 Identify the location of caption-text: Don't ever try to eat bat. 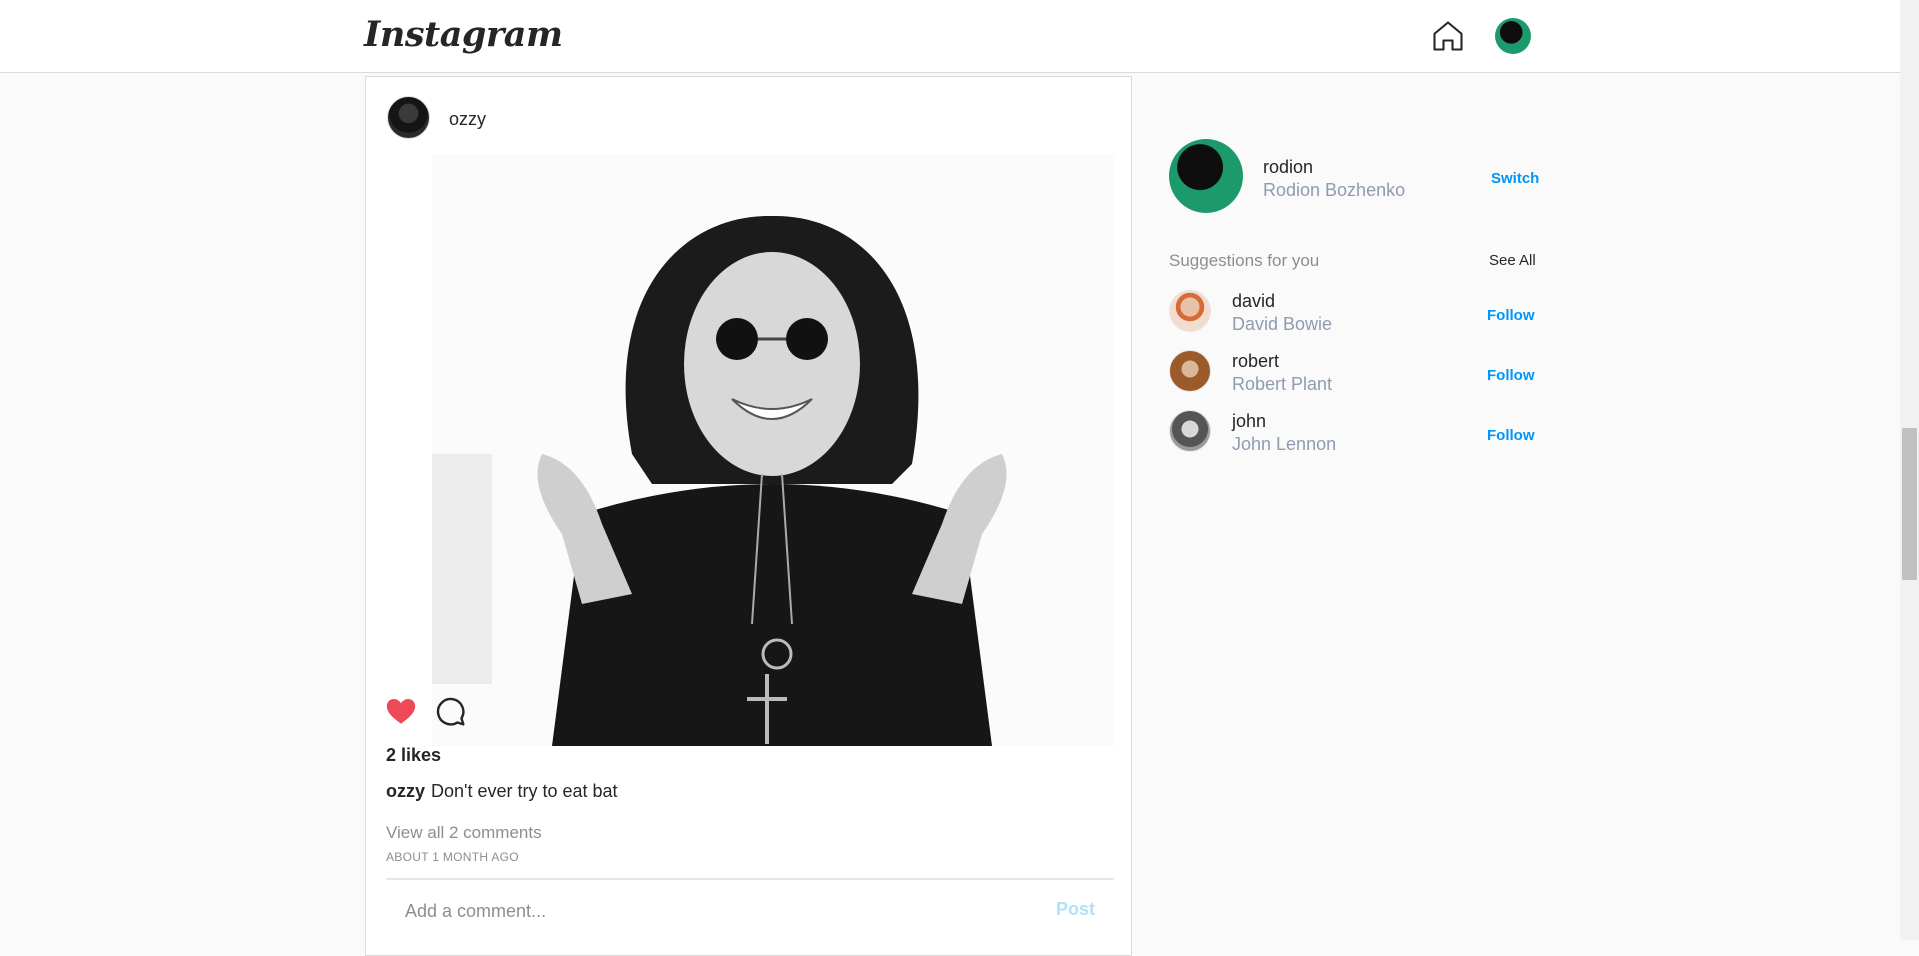
(524, 791).